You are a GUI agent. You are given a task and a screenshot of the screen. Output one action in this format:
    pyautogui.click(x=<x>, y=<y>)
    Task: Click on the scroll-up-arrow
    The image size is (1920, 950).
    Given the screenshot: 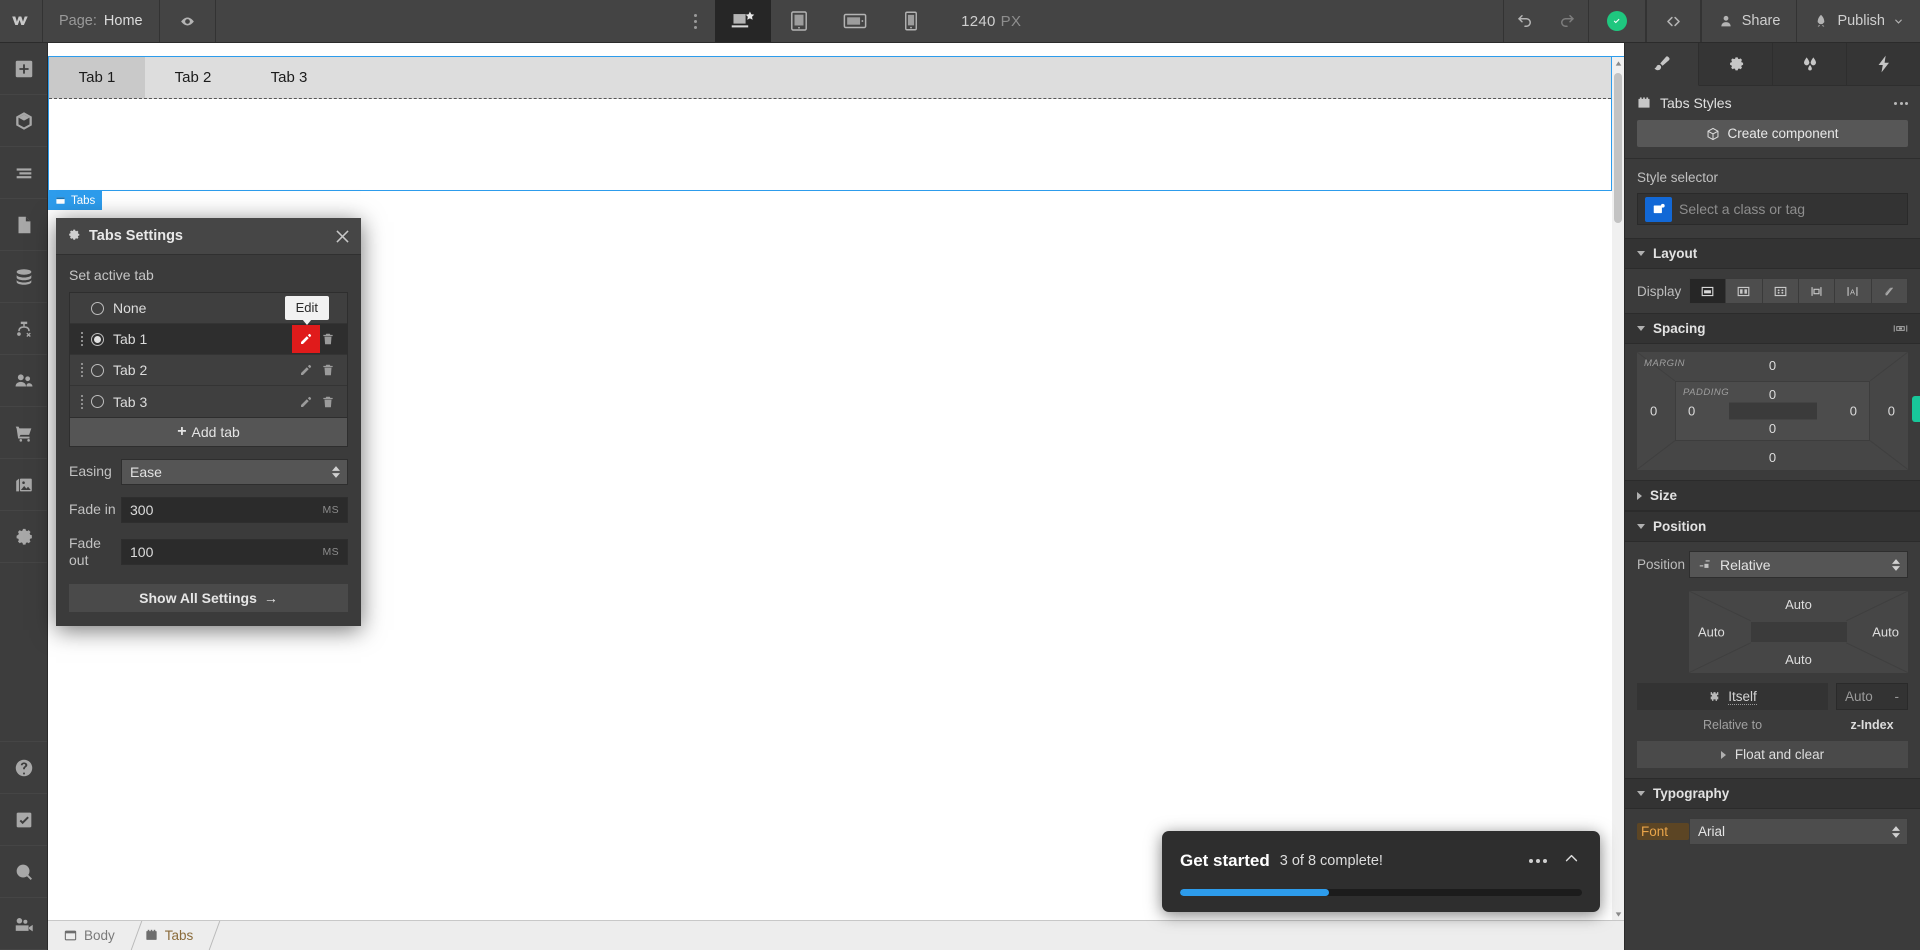 What is the action you would take?
    pyautogui.click(x=1618, y=63)
    